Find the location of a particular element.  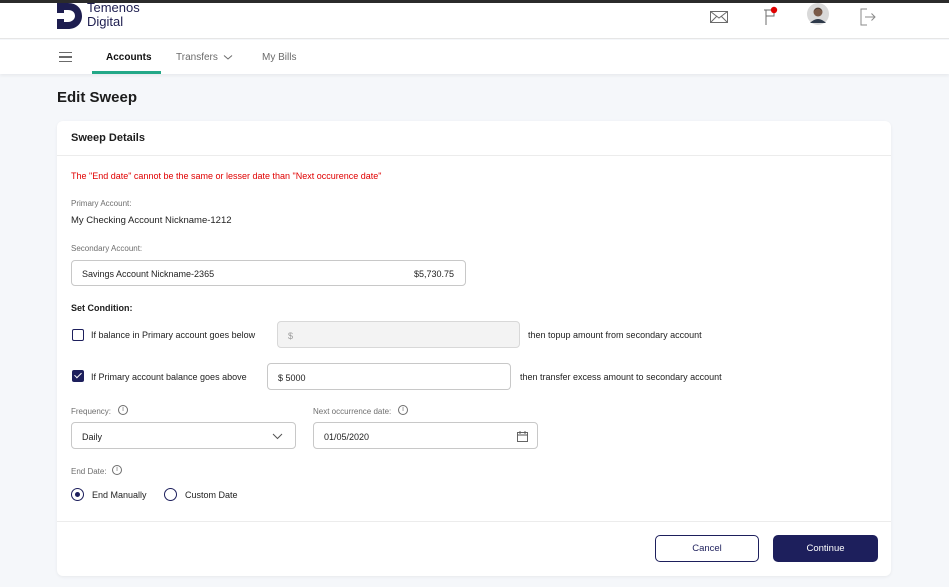

condition-below-suffix: then topup amount from secondary account is located at coordinates (615, 335).